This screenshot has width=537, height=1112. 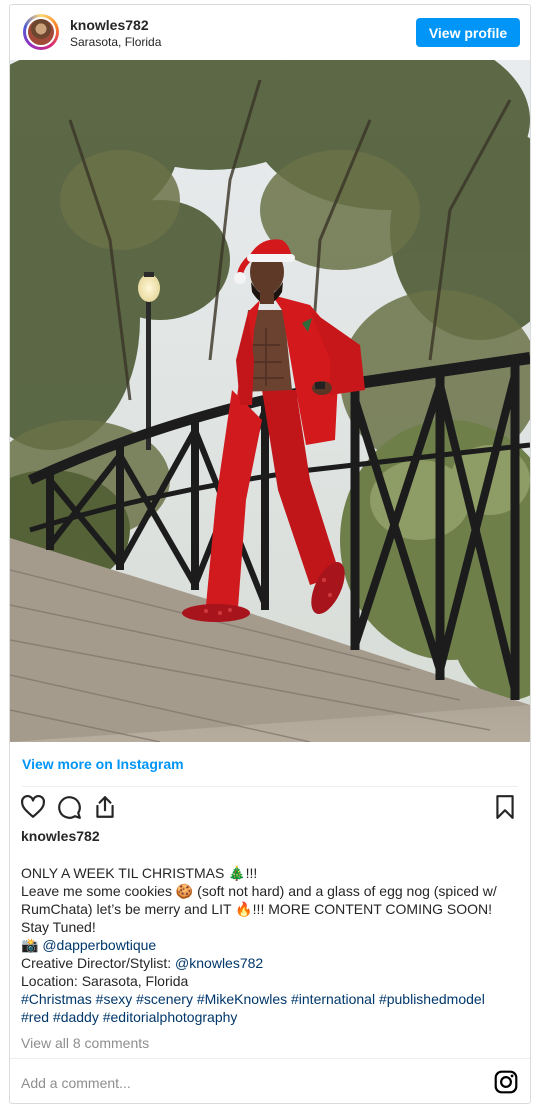 What do you see at coordinates (271, 1017) in the screenshot?
I see `hashtags: #red #daddy #editorialphotography` at bounding box center [271, 1017].